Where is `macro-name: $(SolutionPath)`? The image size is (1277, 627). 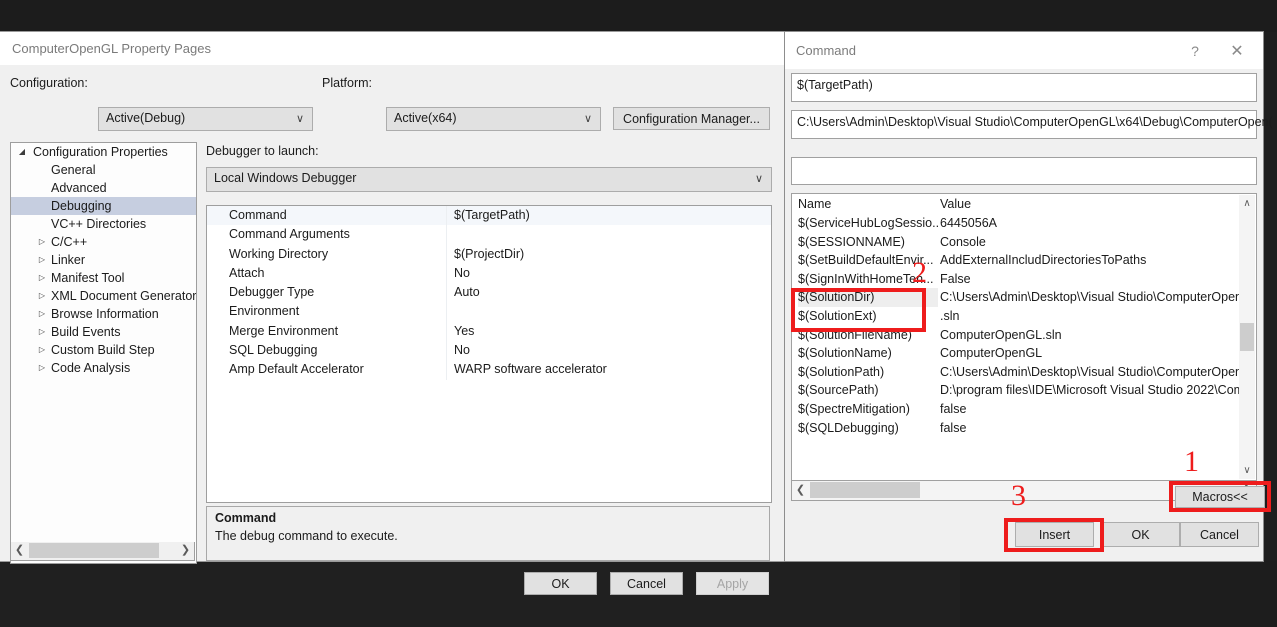 macro-name: $(SolutionPath) is located at coordinates (841, 371).